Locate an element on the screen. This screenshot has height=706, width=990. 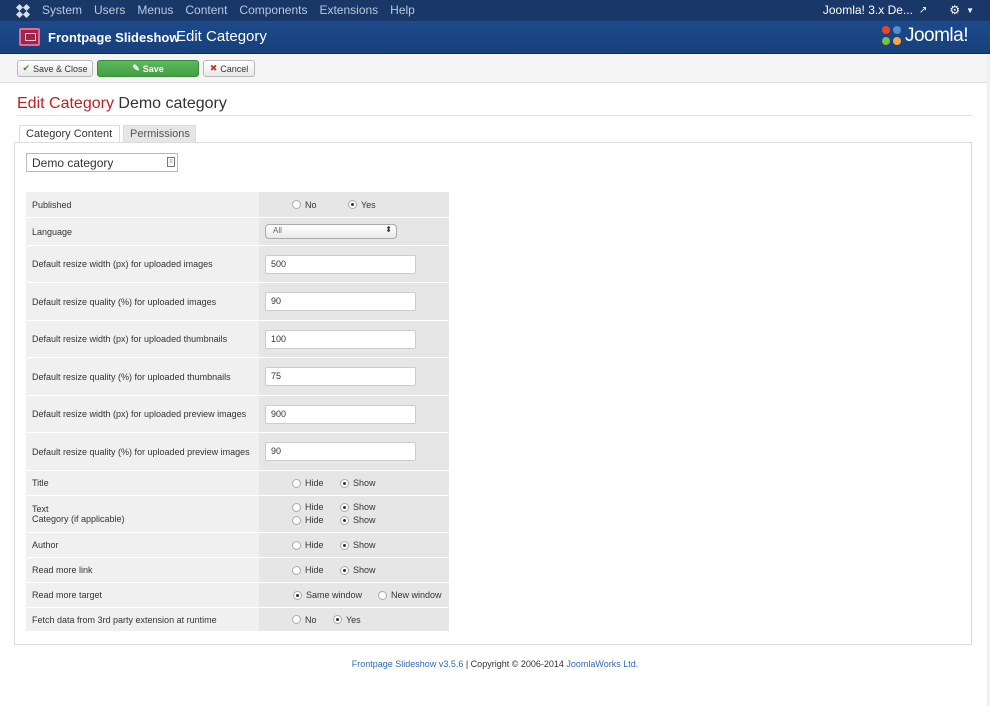
radio-readmore-show: Show is located at coordinates (358, 570).